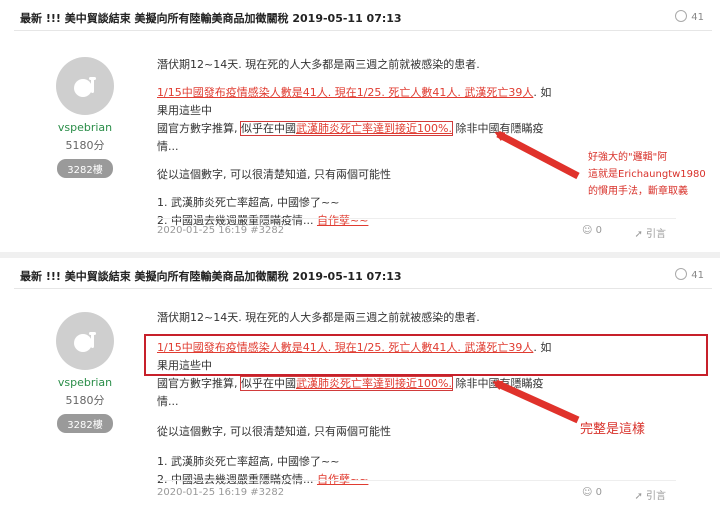 This screenshot has height=529, width=720. Describe the element at coordinates (536, 277) in the screenshot. I see `annotation-arrows` at that location.